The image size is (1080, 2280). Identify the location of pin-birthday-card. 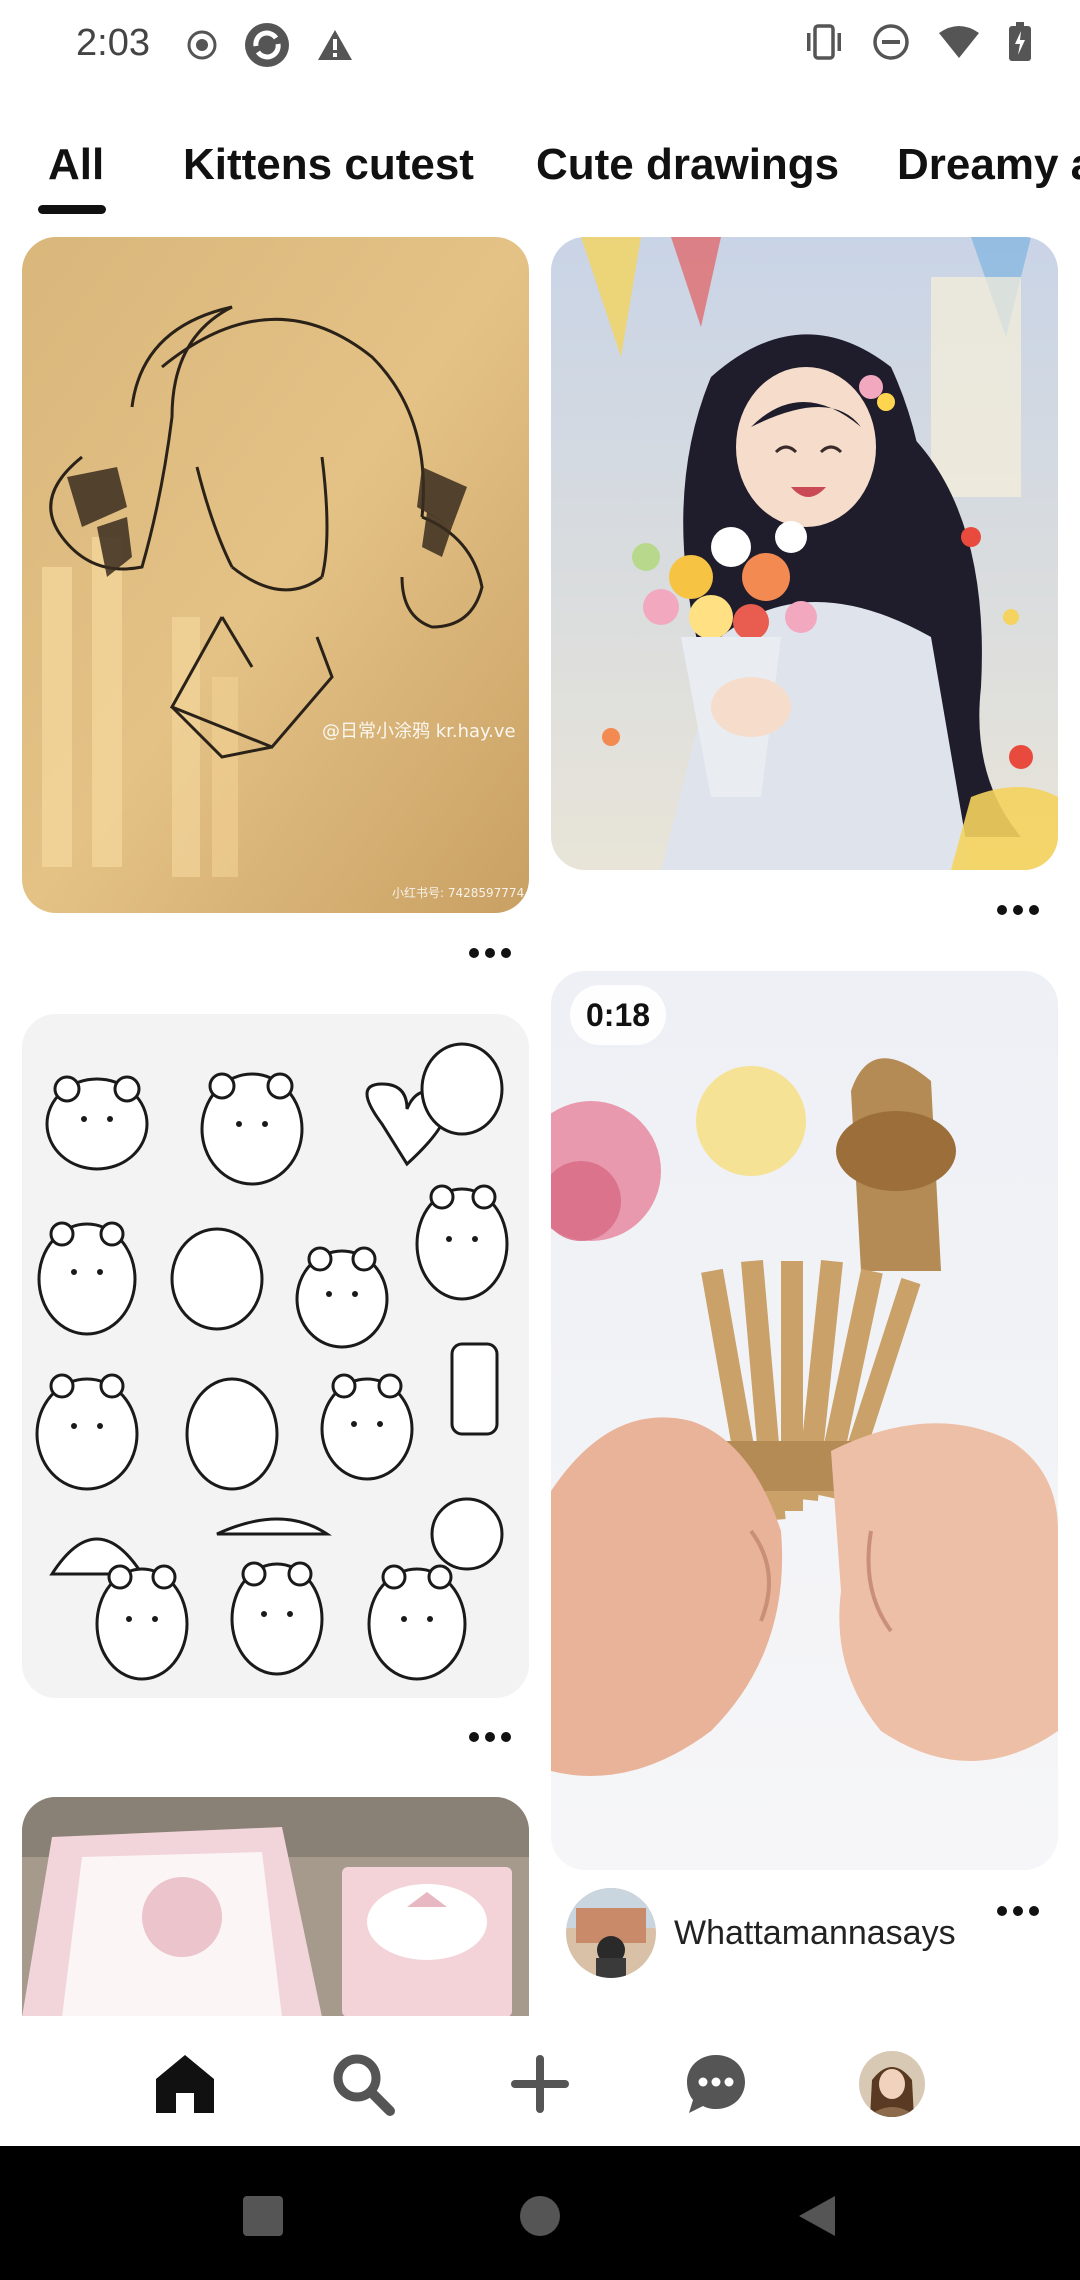
(275, 1907).